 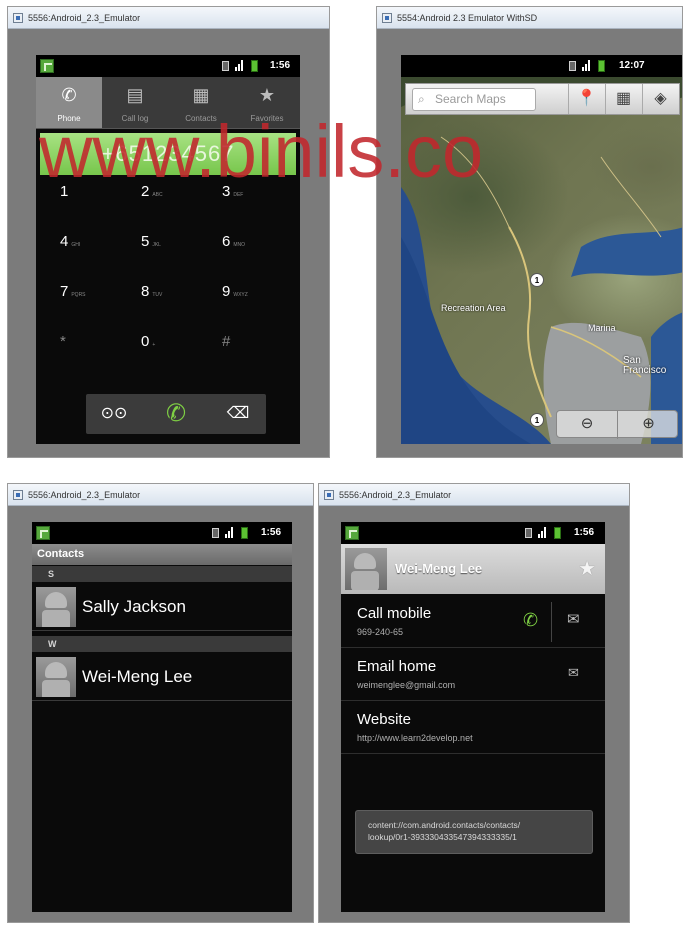 What do you see at coordinates (100, 304) in the screenshot?
I see `key-7: 7 PQRS` at bounding box center [100, 304].